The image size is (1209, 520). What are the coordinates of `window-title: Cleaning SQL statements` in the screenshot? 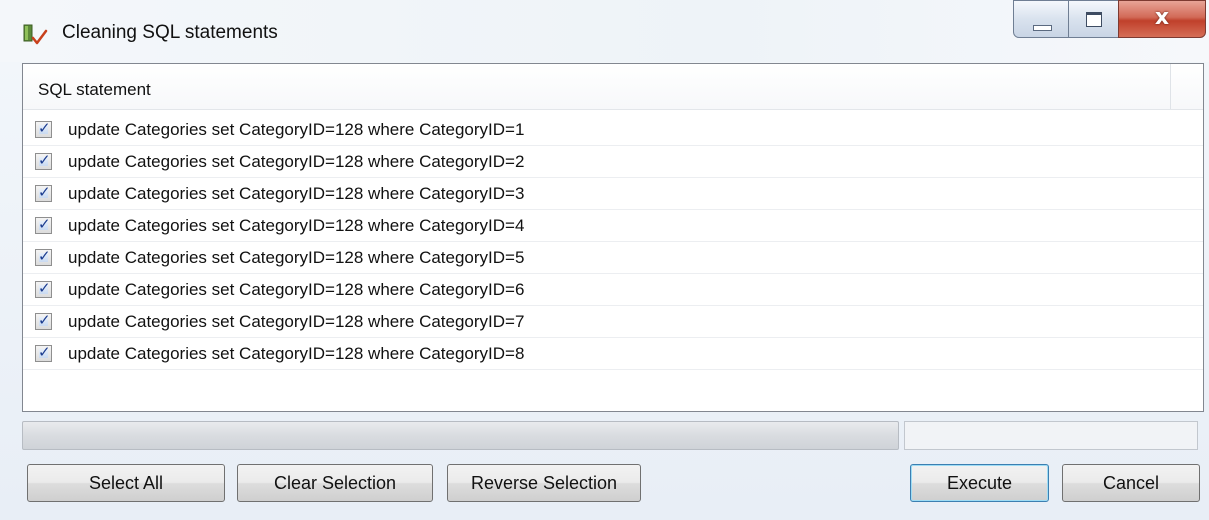 It's located at (170, 32).